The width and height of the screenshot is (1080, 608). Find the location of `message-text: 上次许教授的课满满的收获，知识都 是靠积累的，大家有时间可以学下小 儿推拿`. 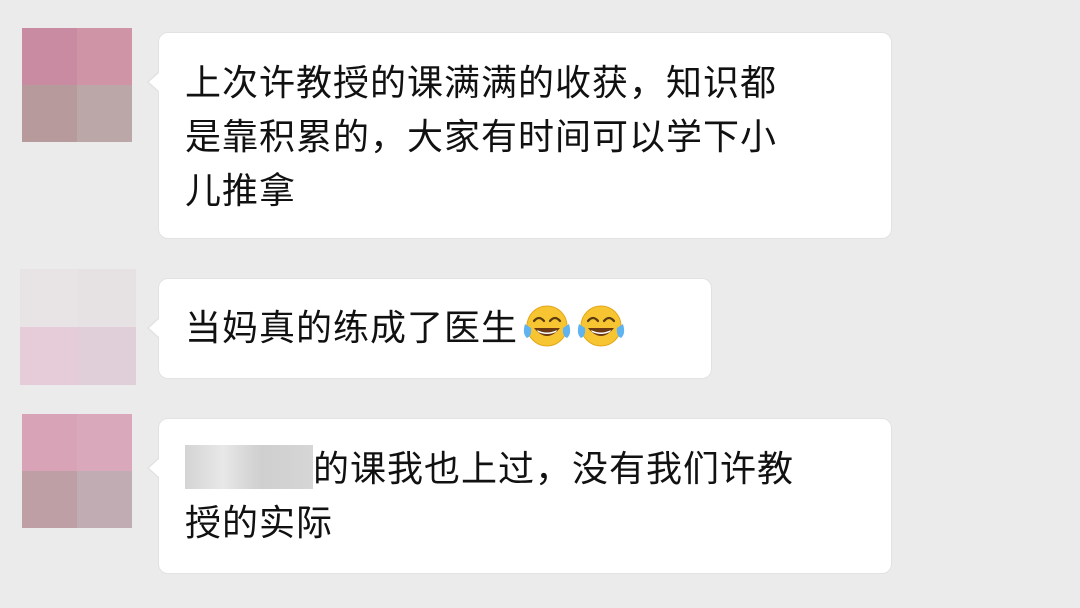

message-text: 上次许教授的课满满的收获，知识都 是靠积累的，大家有时间可以学下小 儿推拿 is located at coordinates (481, 137).